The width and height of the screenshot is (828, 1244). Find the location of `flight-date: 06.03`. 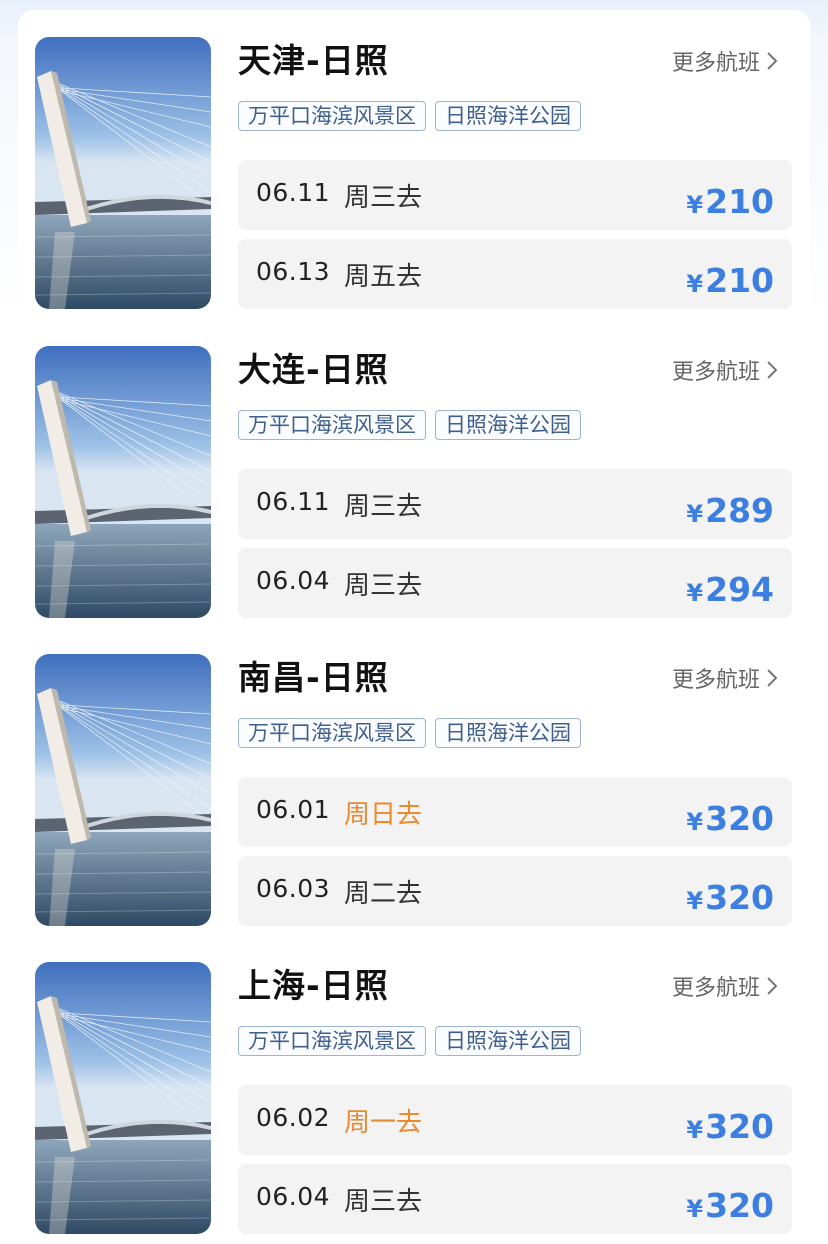

flight-date: 06.03 is located at coordinates (293, 888).